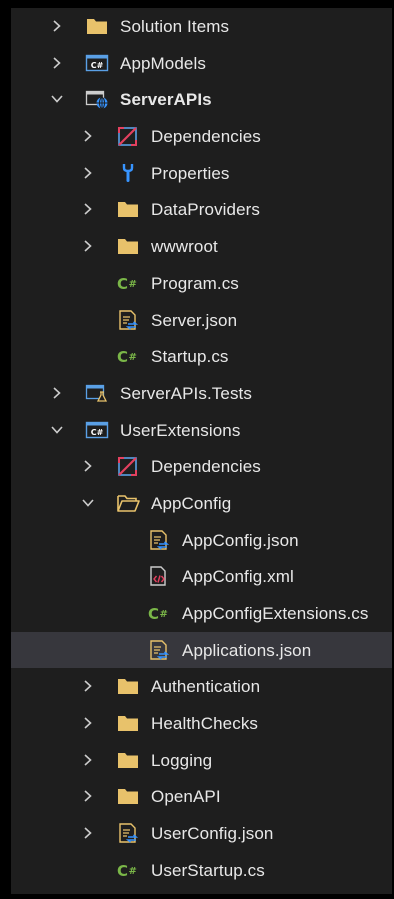  What do you see at coordinates (186, 797) in the screenshot?
I see `tree-item-label: OpenAPI` at bounding box center [186, 797].